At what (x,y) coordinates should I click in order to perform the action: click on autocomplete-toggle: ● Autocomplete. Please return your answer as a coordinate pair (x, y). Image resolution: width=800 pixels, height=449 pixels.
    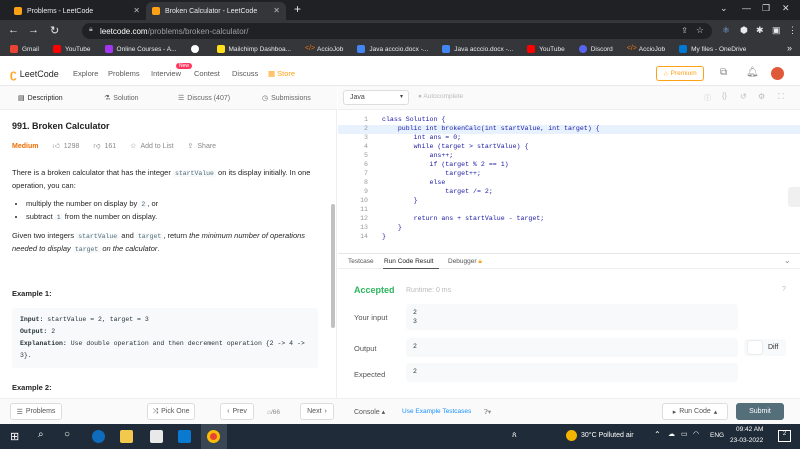
    Looking at the image, I should click on (440, 96).